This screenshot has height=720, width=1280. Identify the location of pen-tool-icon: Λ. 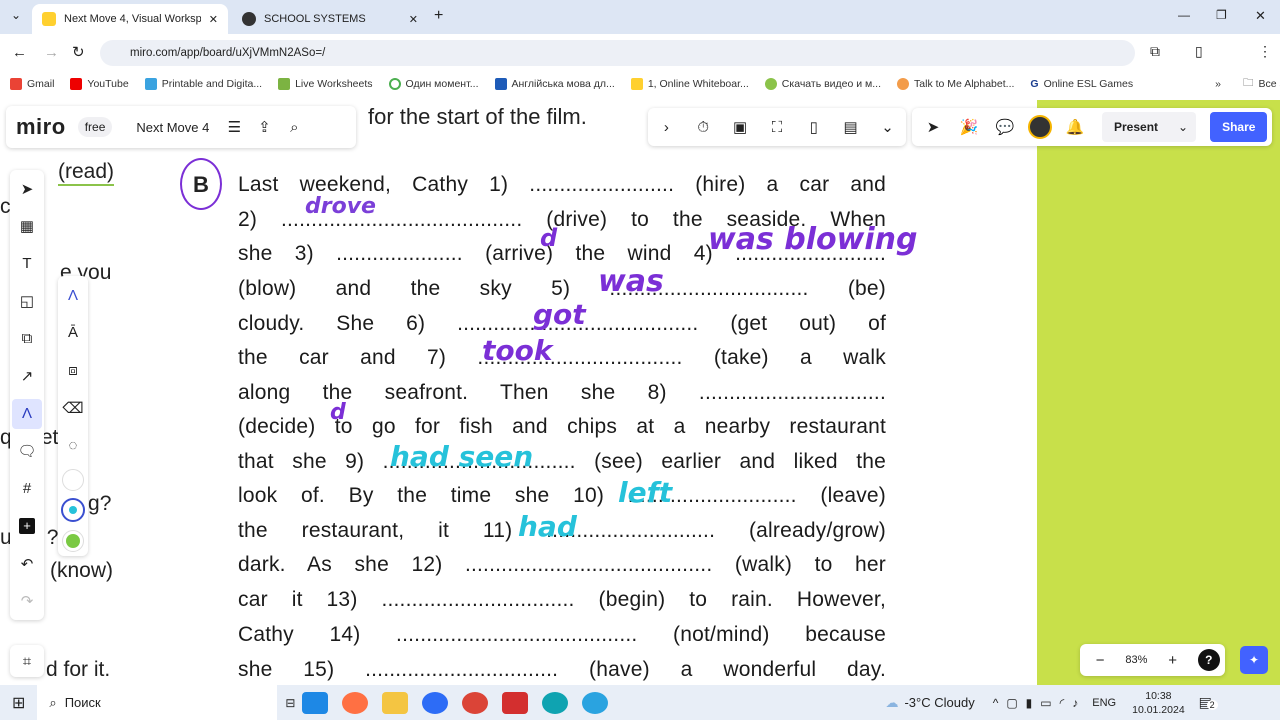
(27, 413).